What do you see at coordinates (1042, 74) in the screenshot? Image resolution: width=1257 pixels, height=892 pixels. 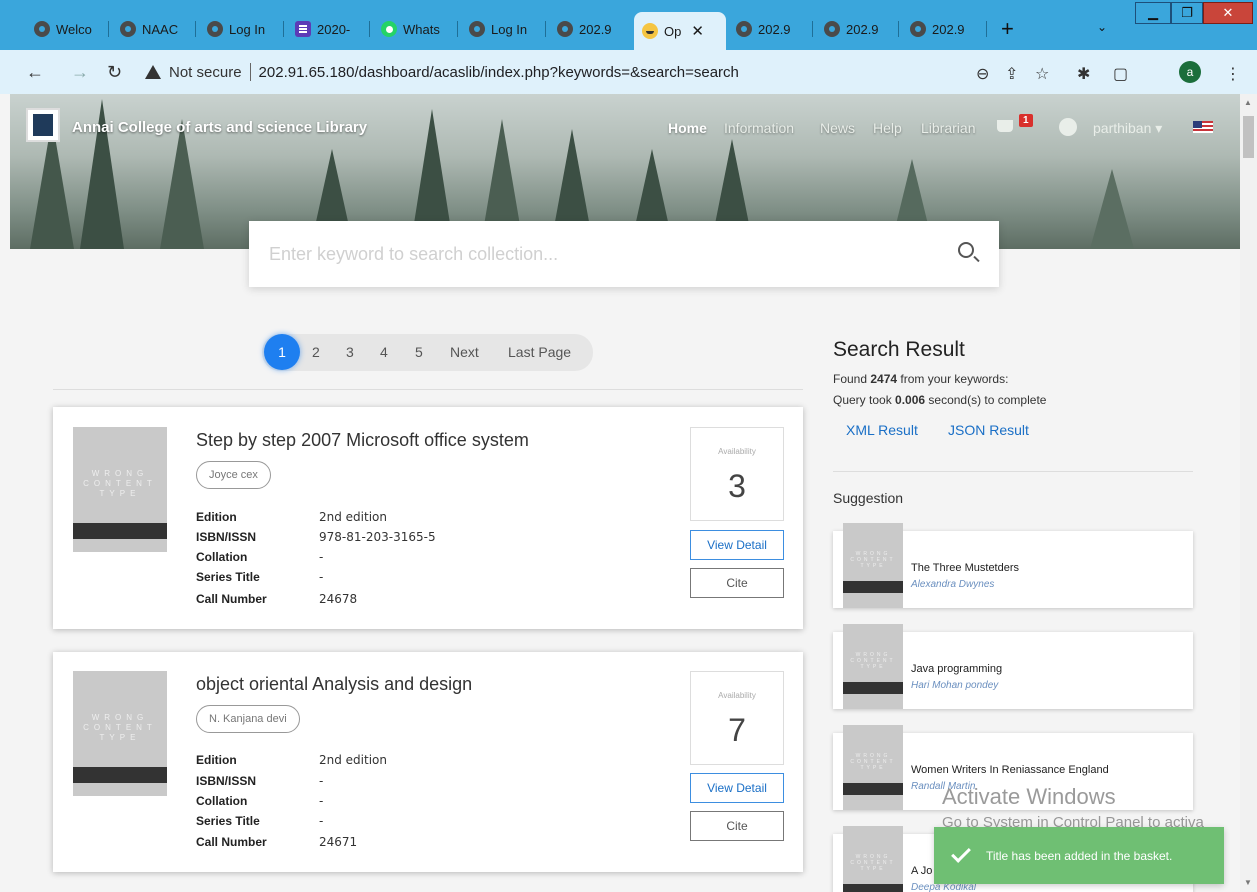 I see `bookmark-star-icon: ☆` at bounding box center [1042, 74].